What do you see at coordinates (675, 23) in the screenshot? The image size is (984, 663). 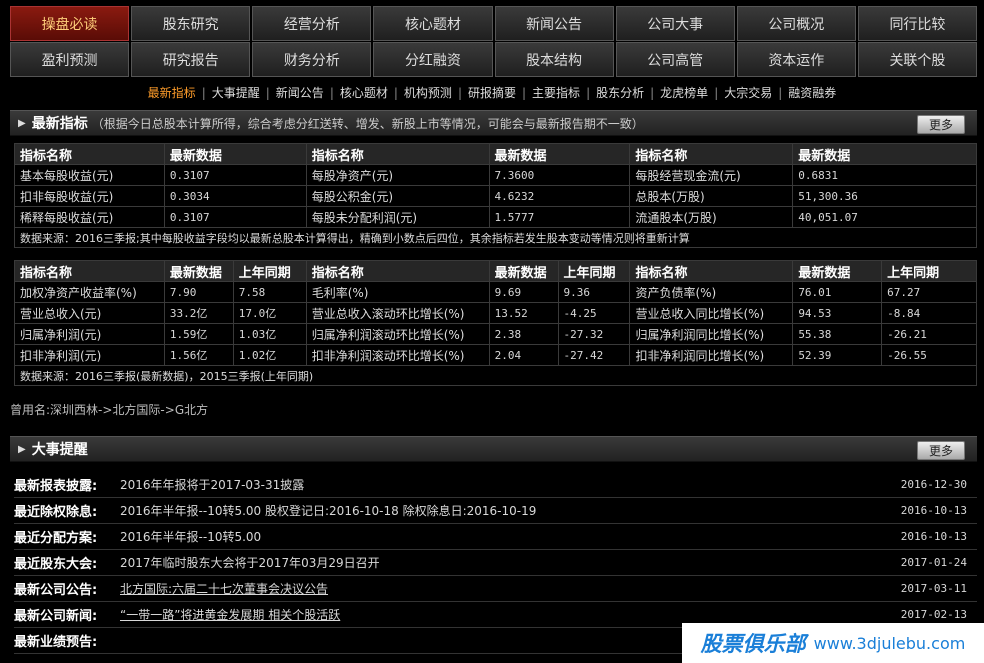 I see `nav-tab: 公司大事` at bounding box center [675, 23].